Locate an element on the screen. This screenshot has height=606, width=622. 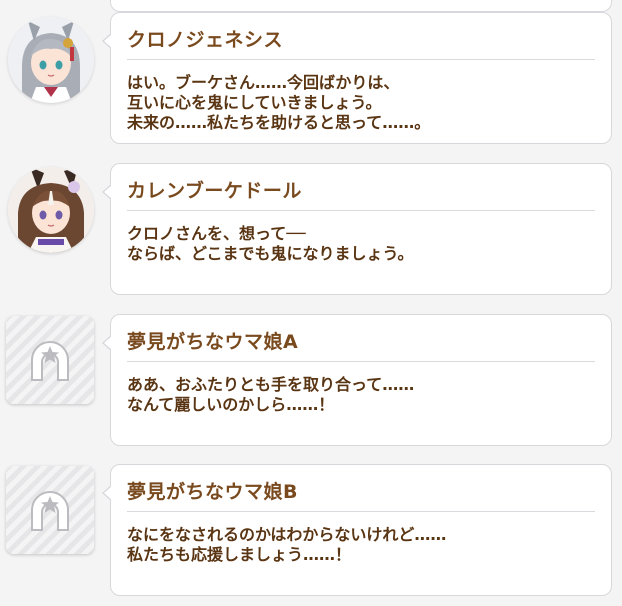
speaker-name: 夢見がちなウマ娘B is located at coordinates (212, 492).